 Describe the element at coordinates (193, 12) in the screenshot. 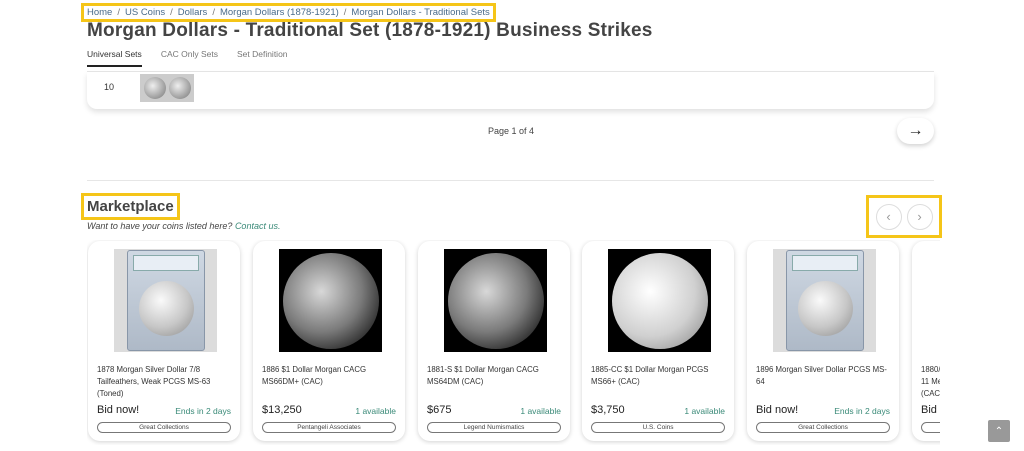

I see `breadcrumb-dollars: Dollars` at that location.